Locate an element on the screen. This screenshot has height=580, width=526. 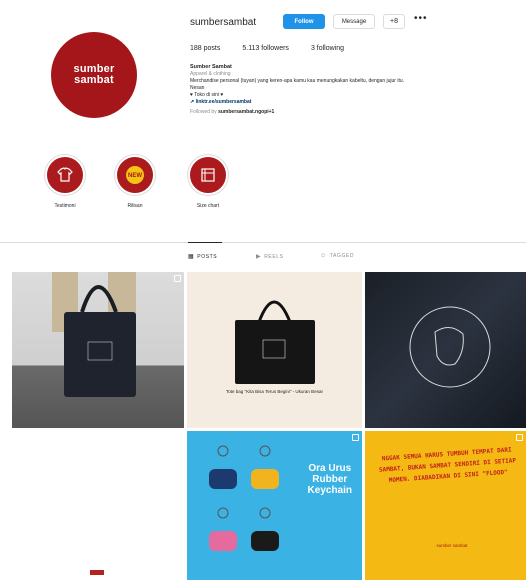
tab-label: TAGGED is located at coordinates (342, 256).